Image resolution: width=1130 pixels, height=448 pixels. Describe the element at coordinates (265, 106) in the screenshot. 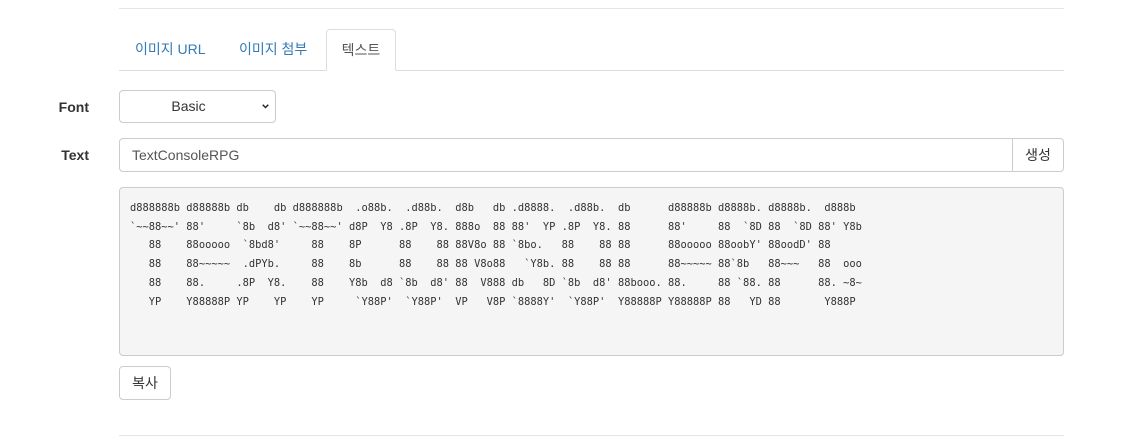

I see `chevron-down-icon` at that location.